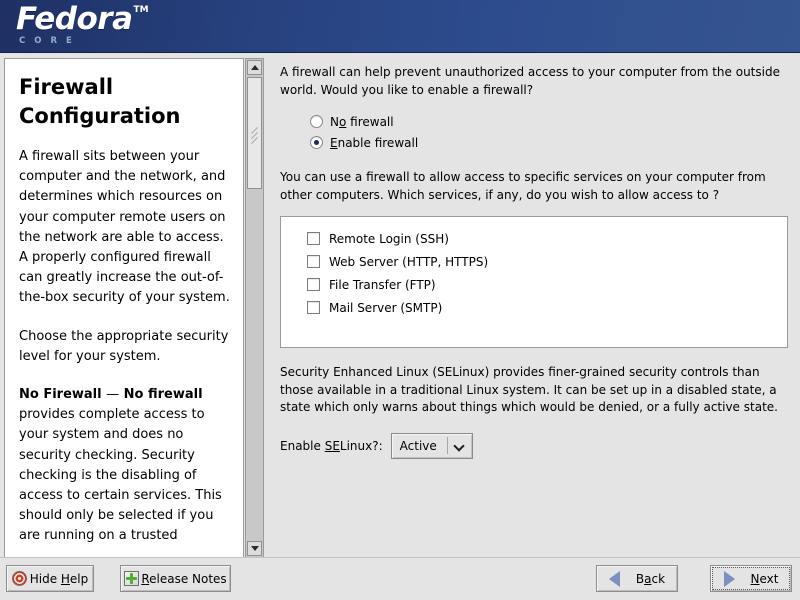  Describe the element at coordinates (389, 238) in the screenshot. I see `checkbox-remote-login-label: Remote Login (SSH)` at that location.